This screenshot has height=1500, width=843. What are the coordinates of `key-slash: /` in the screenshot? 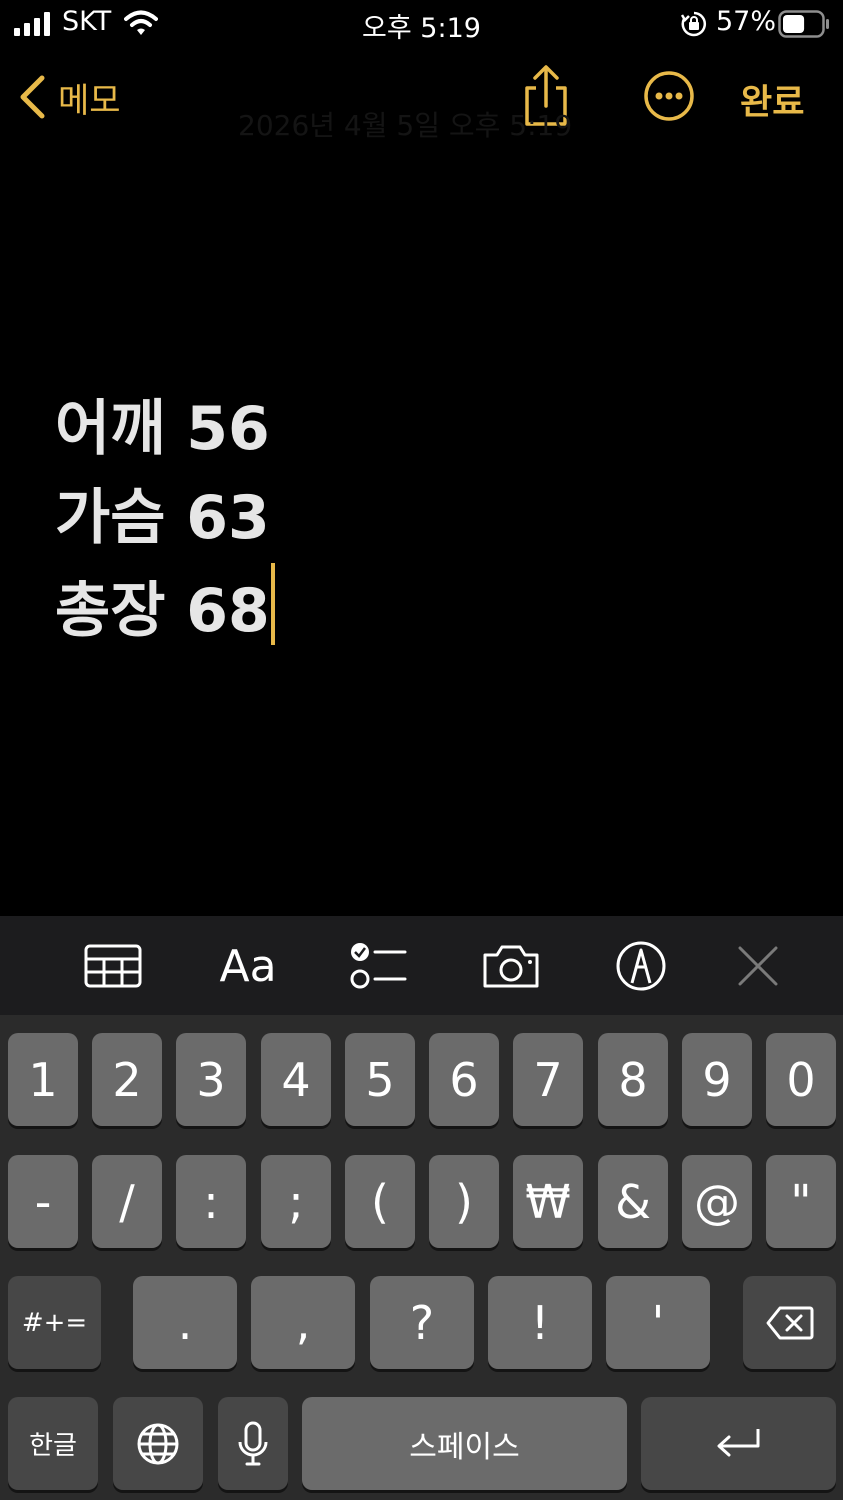 It's located at (127, 1201).